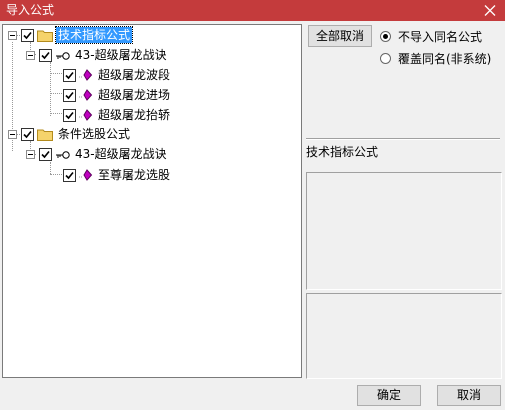 The width and height of the screenshot is (505, 410). What do you see at coordinates (134, 75) in the screenshot?
I see `tree-node-label: 超级屠龙波段` at bounding box center [134, 75].